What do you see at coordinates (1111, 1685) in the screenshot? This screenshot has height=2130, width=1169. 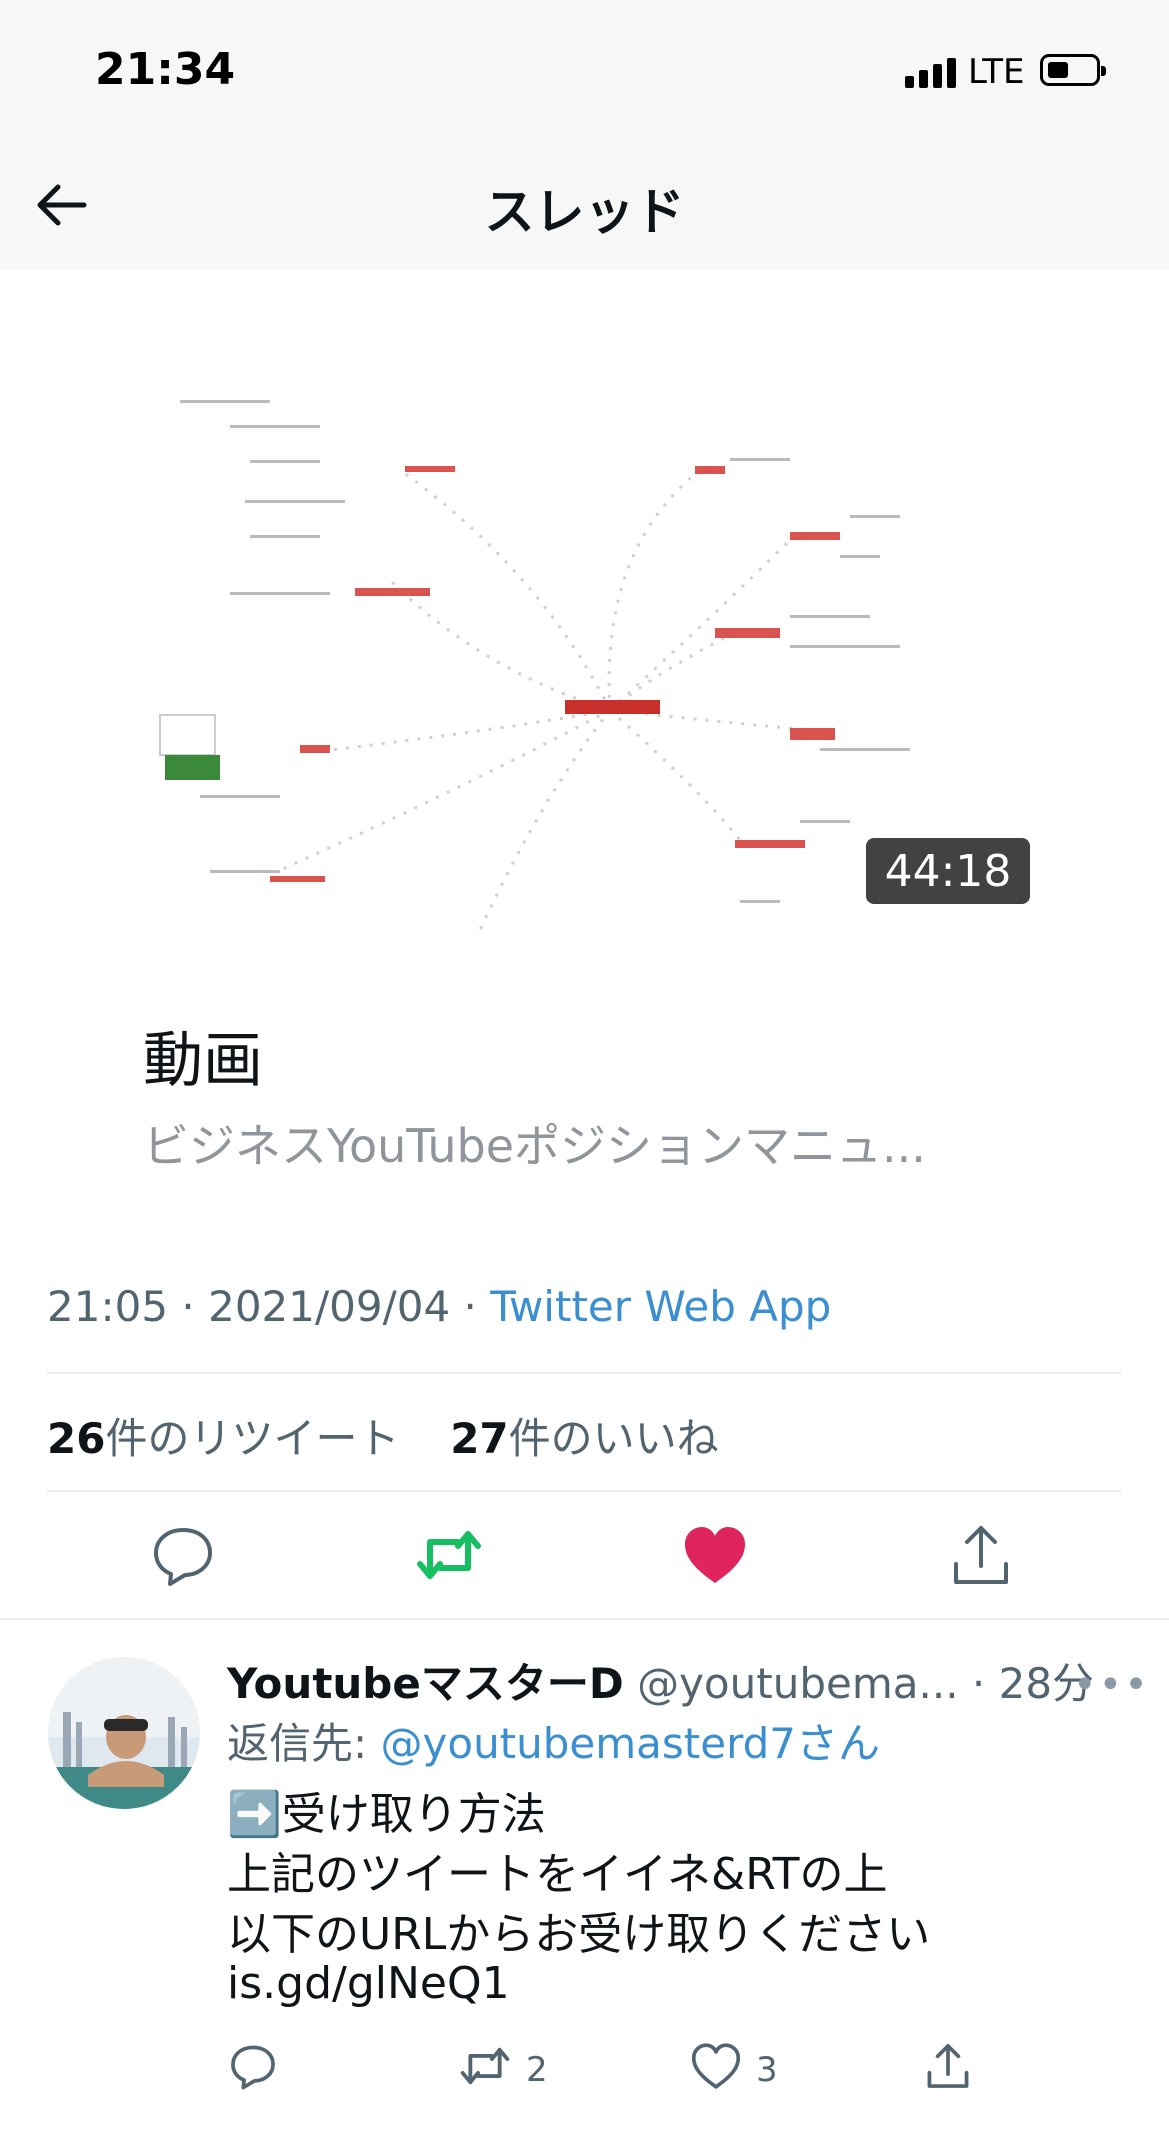 I see `more-options-icon: •••` at bounding box center [1111, 1685].